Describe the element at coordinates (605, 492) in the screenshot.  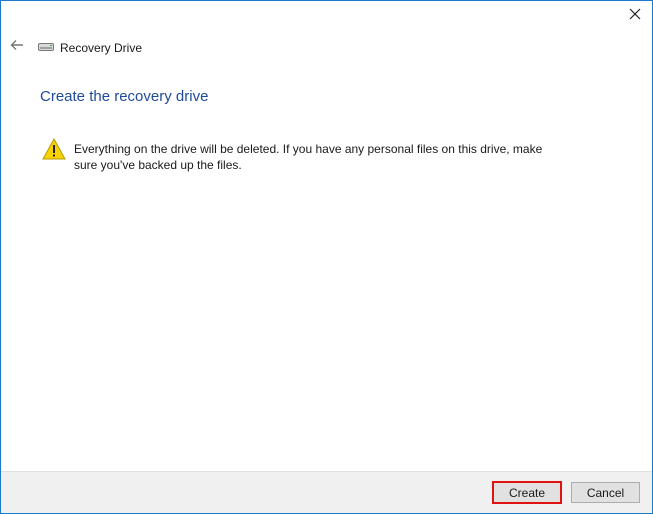
I see `cancel-button: Cancel` at that location.